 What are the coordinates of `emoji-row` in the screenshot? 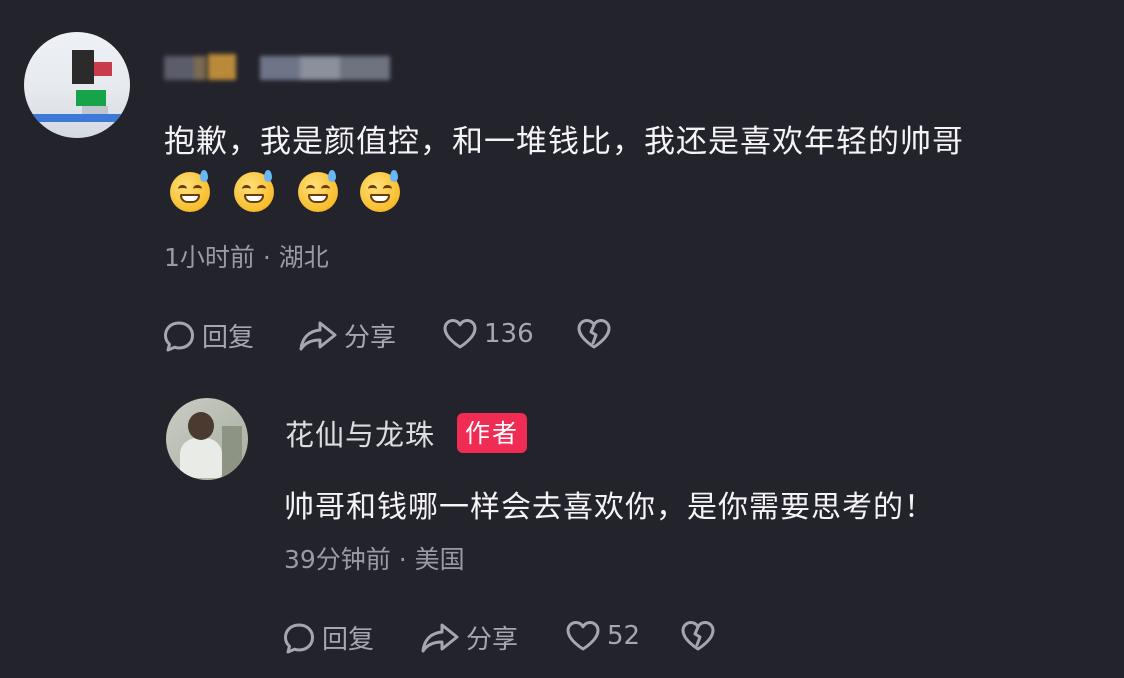 It's located at (290, 191).